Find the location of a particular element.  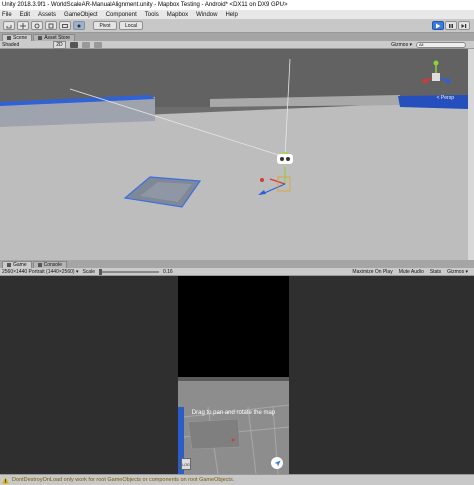

console-tab-icon is located at coordinates (39, 265).